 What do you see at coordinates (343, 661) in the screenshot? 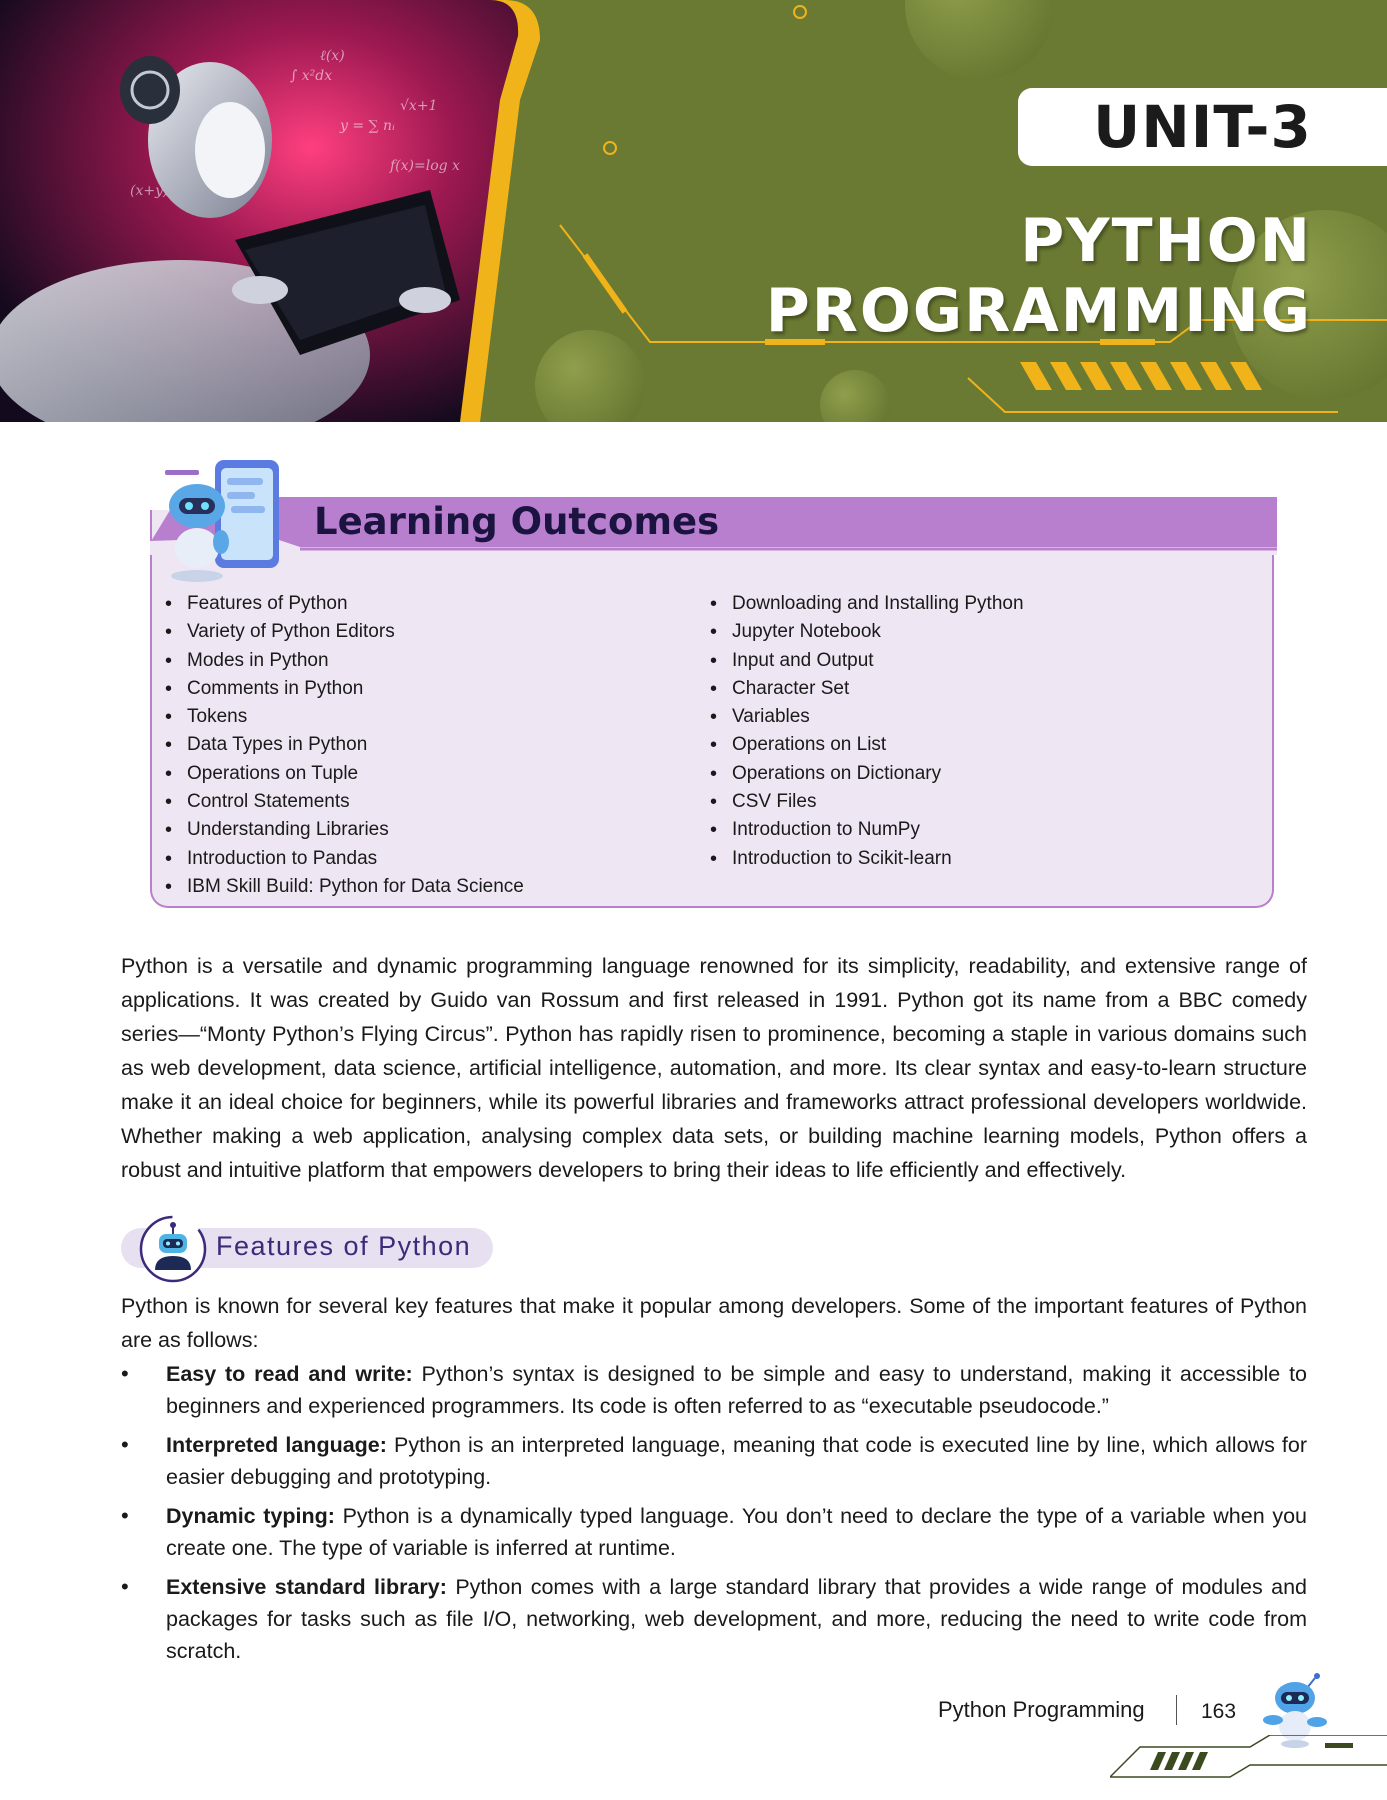
I see `list-item: Modes in Python` at bounding box center [343, 661].